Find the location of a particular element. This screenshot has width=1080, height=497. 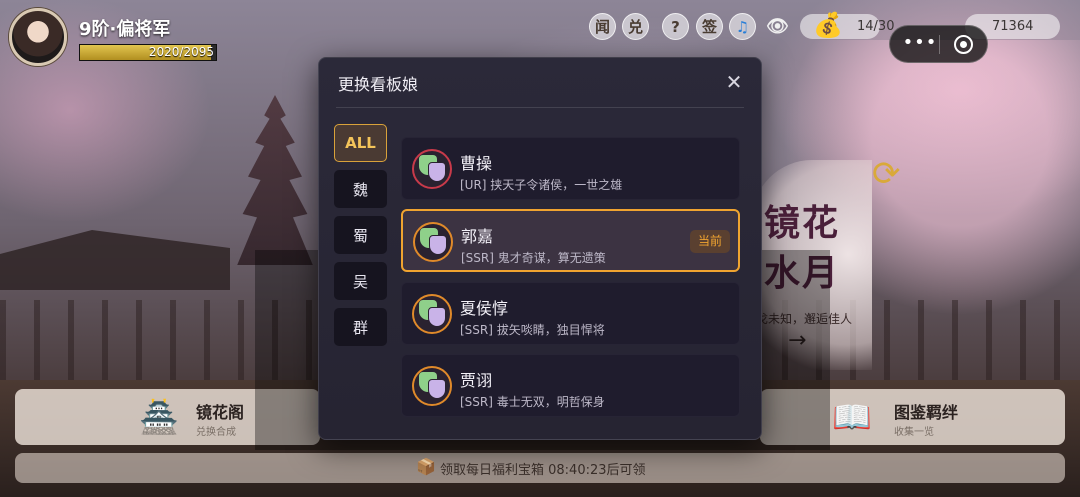

close-icon: ✕ is located at coordinates (734, 82).